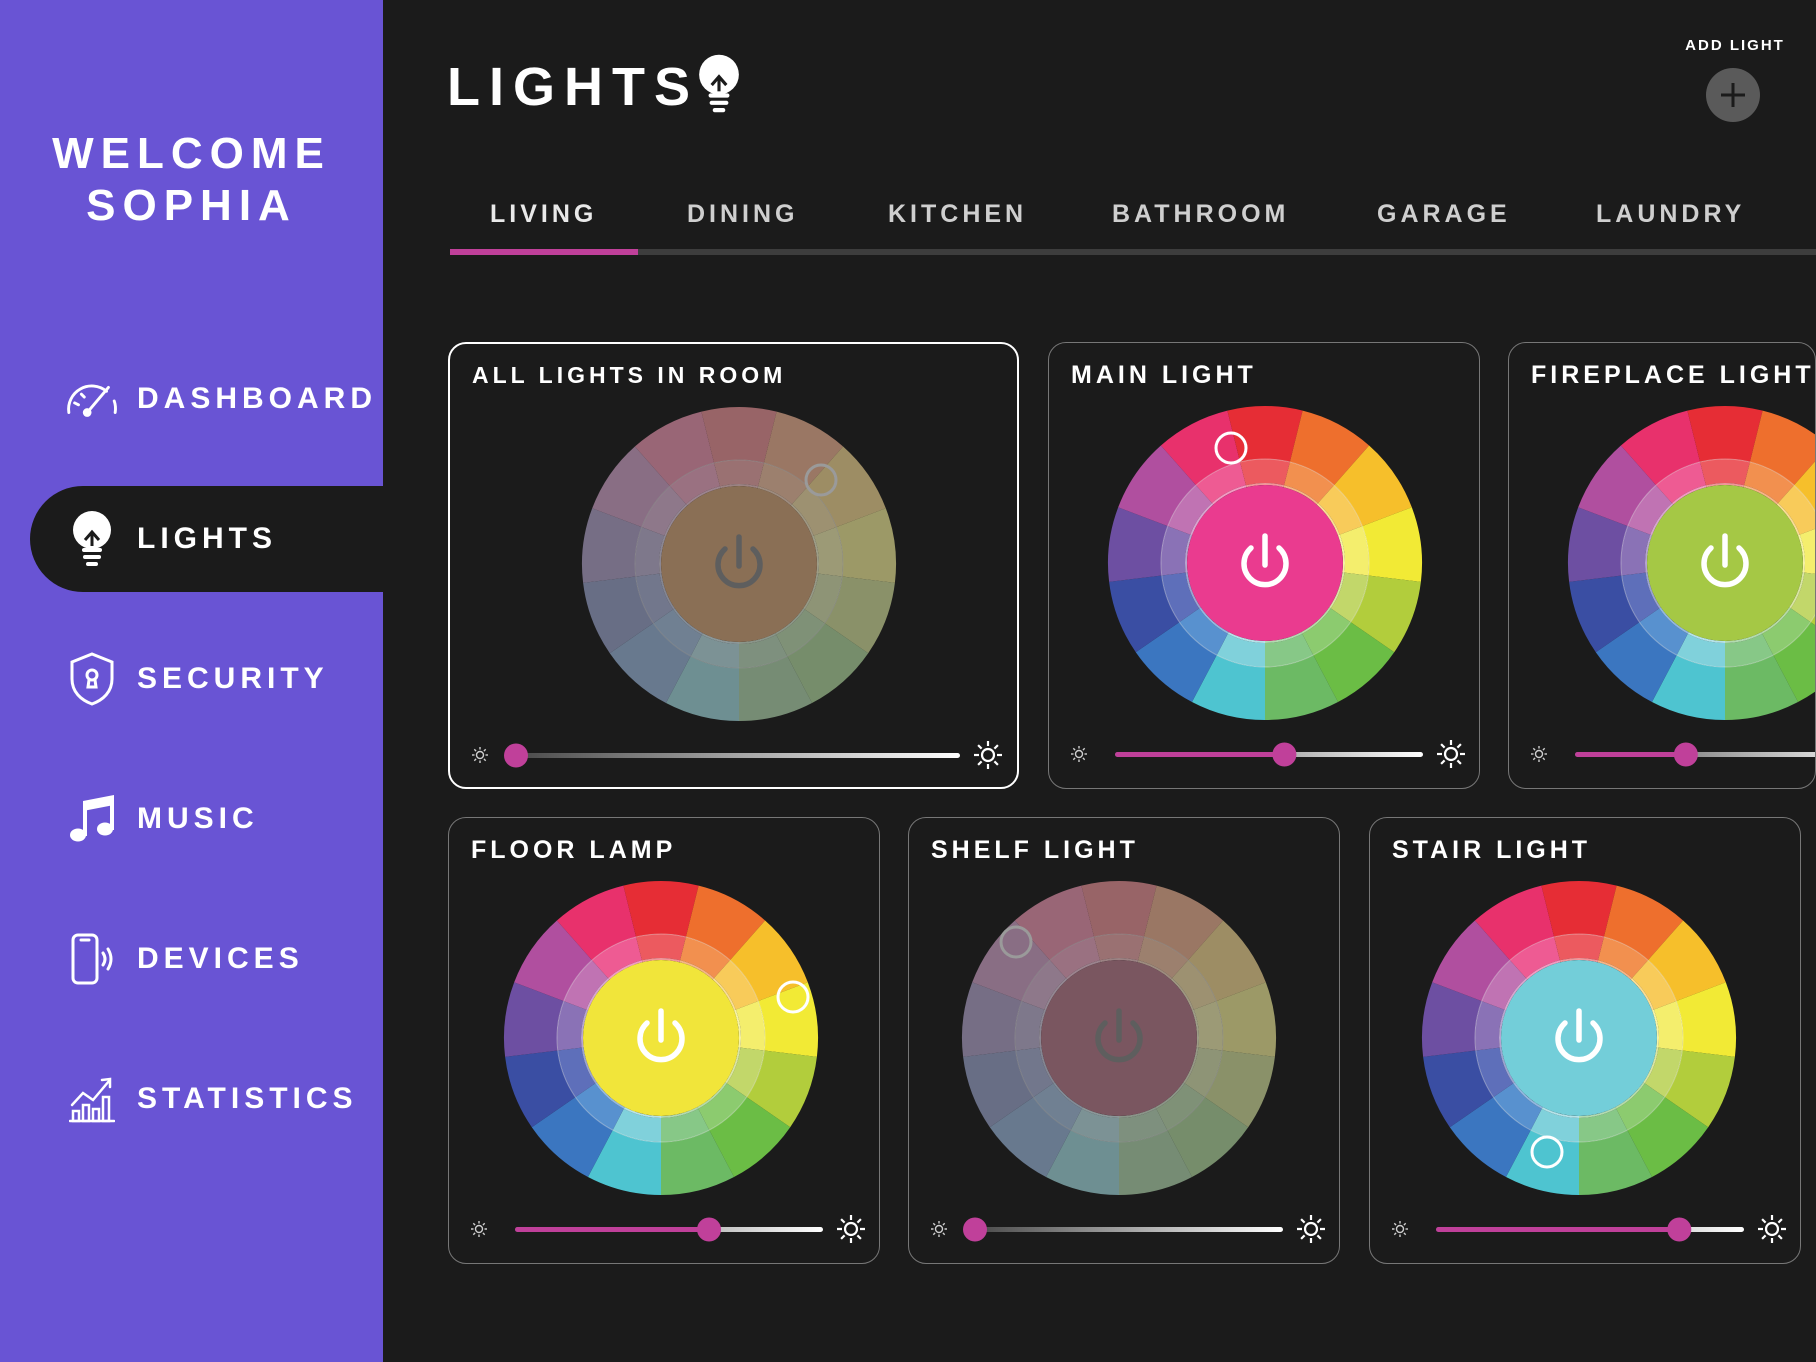 The height and width of the screenshot is (1362, 1816). I want to click on light-card: SHELF LIGHT, so click(1124, 1040).